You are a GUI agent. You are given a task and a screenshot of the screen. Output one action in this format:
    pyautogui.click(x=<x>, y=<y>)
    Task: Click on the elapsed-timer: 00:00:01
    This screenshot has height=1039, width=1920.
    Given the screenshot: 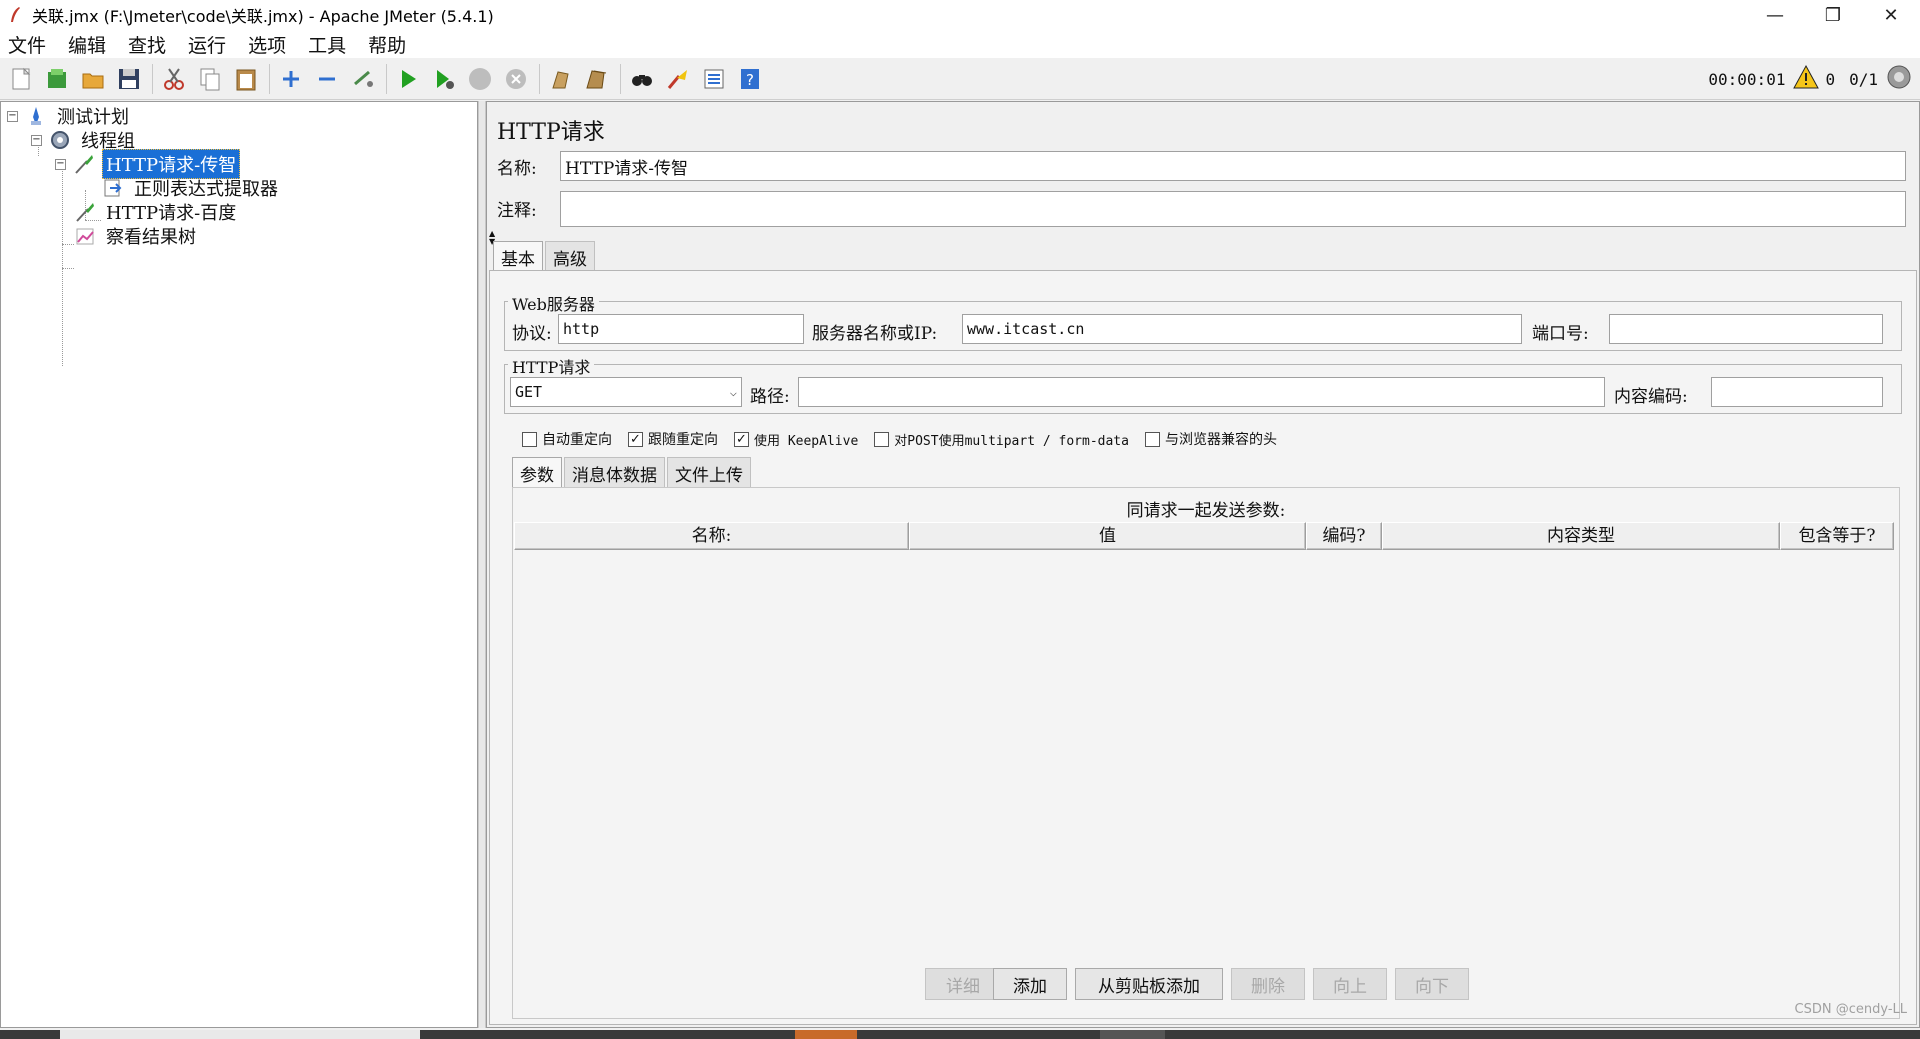 What is the action you would take?
    pyautogui.click(x=1747, y=79)
    